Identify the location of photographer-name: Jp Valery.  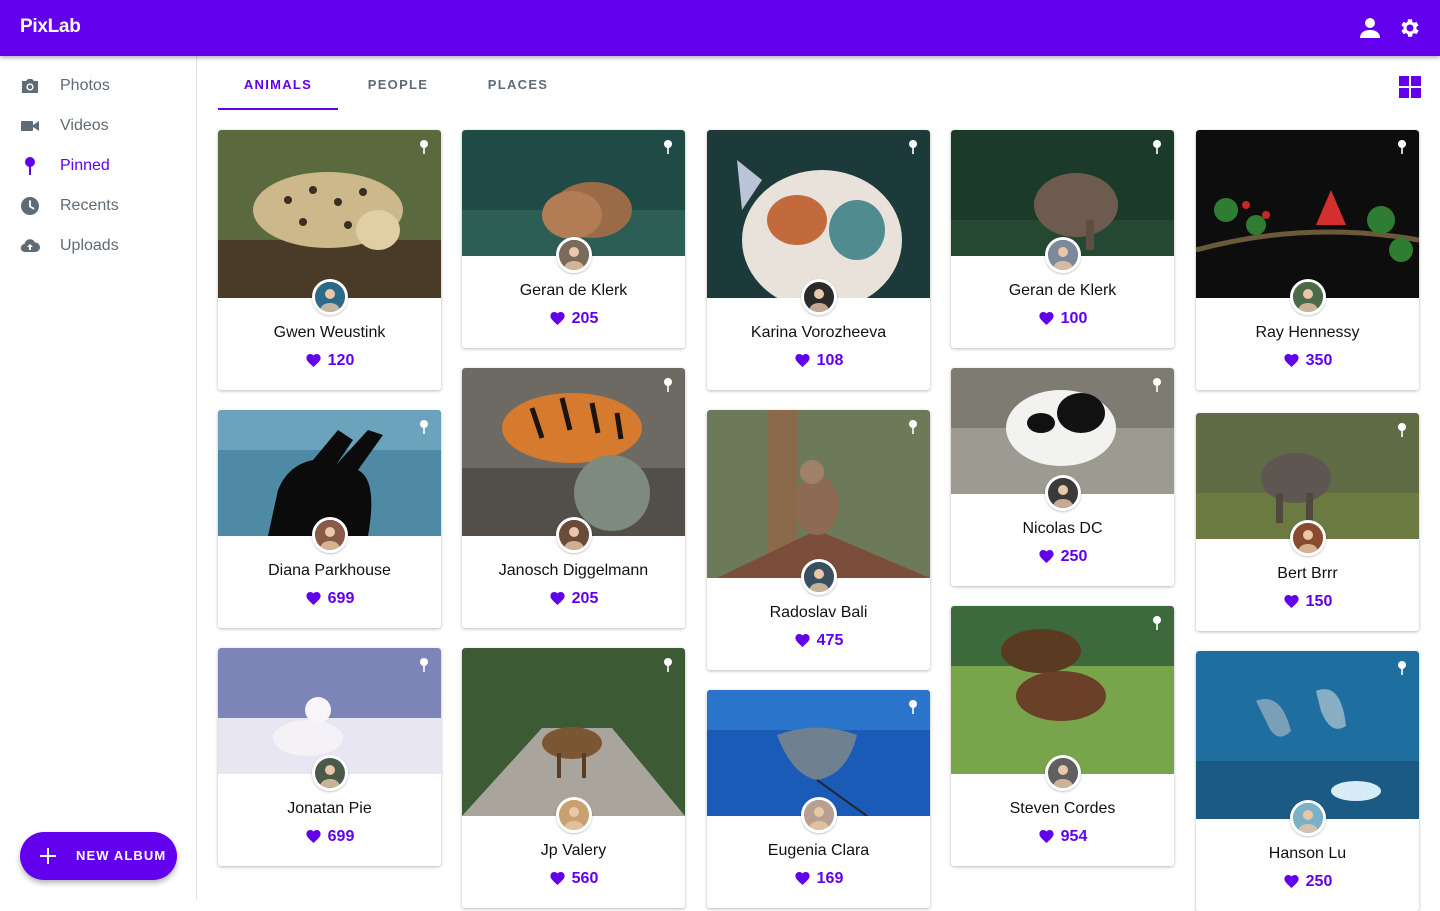
(573, 850).